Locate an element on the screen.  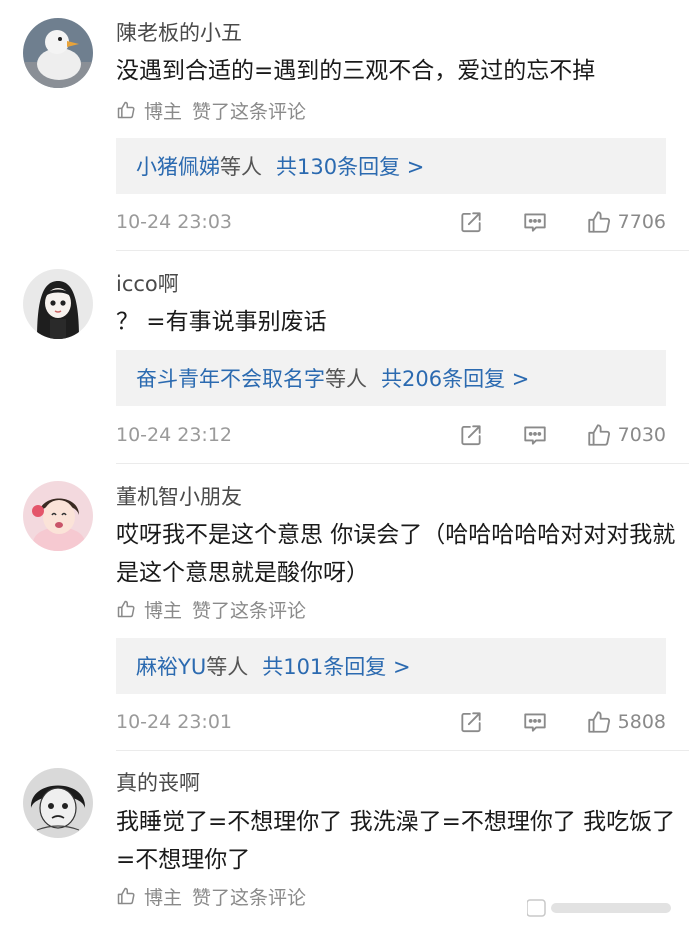
like-count: 7030 is located at coordinates (641, 435).